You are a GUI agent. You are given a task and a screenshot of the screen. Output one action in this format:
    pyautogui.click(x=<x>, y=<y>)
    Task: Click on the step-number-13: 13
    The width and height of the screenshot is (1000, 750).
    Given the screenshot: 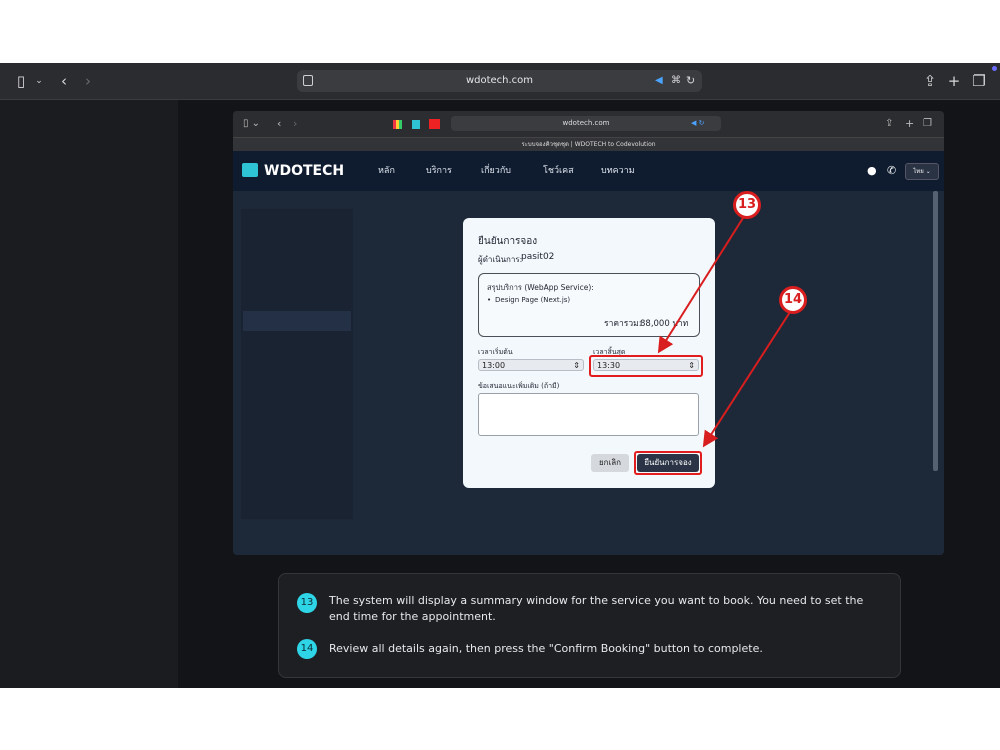 What is the action you would take?
    pyautogui.click(x=307, y=603)
    